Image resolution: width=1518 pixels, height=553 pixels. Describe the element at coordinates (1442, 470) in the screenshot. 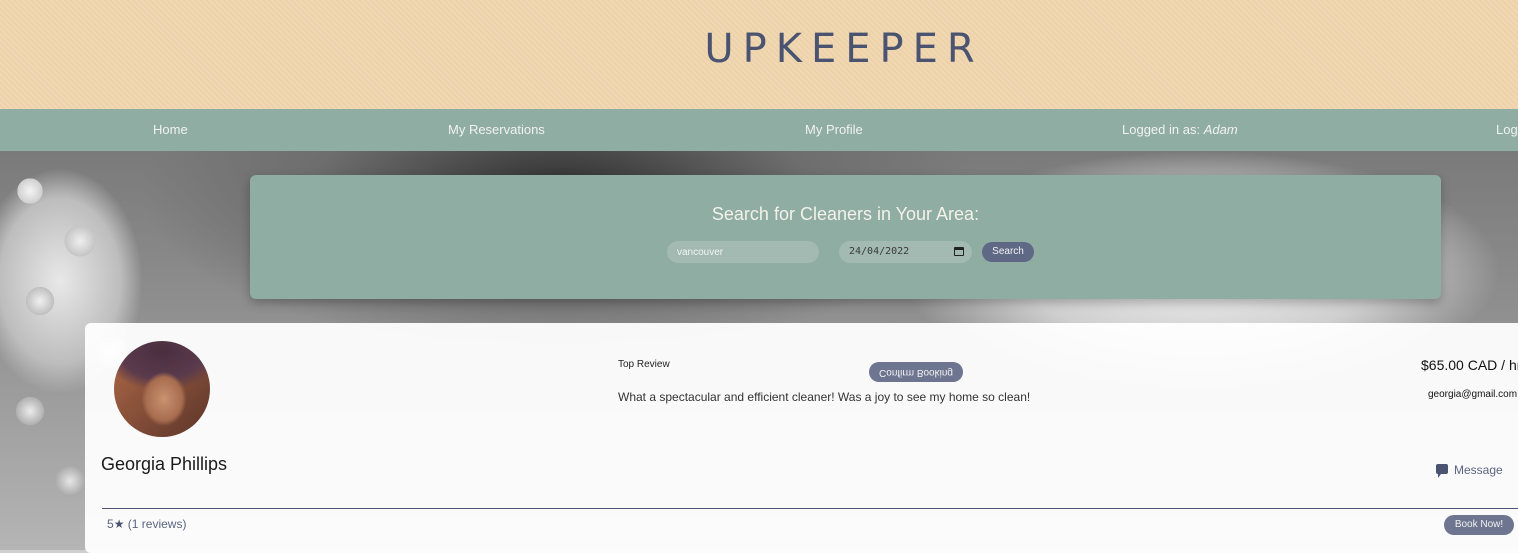

I see `message-icon` at that location.